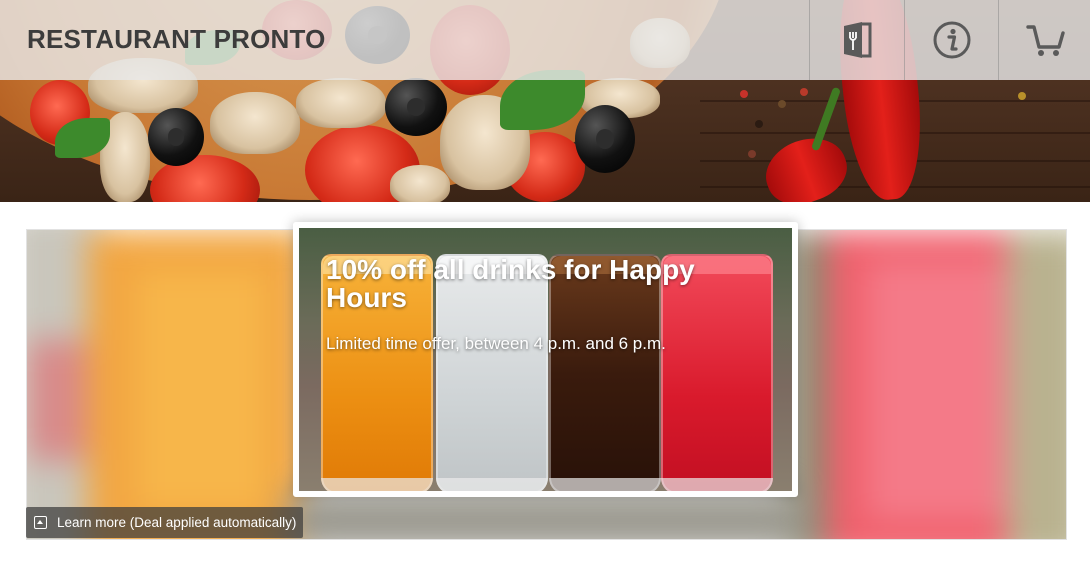  Describe the element at coordinates (545, 40) in the screenshot. I see `site-header: RESTAURANT PRONTO` at that location.